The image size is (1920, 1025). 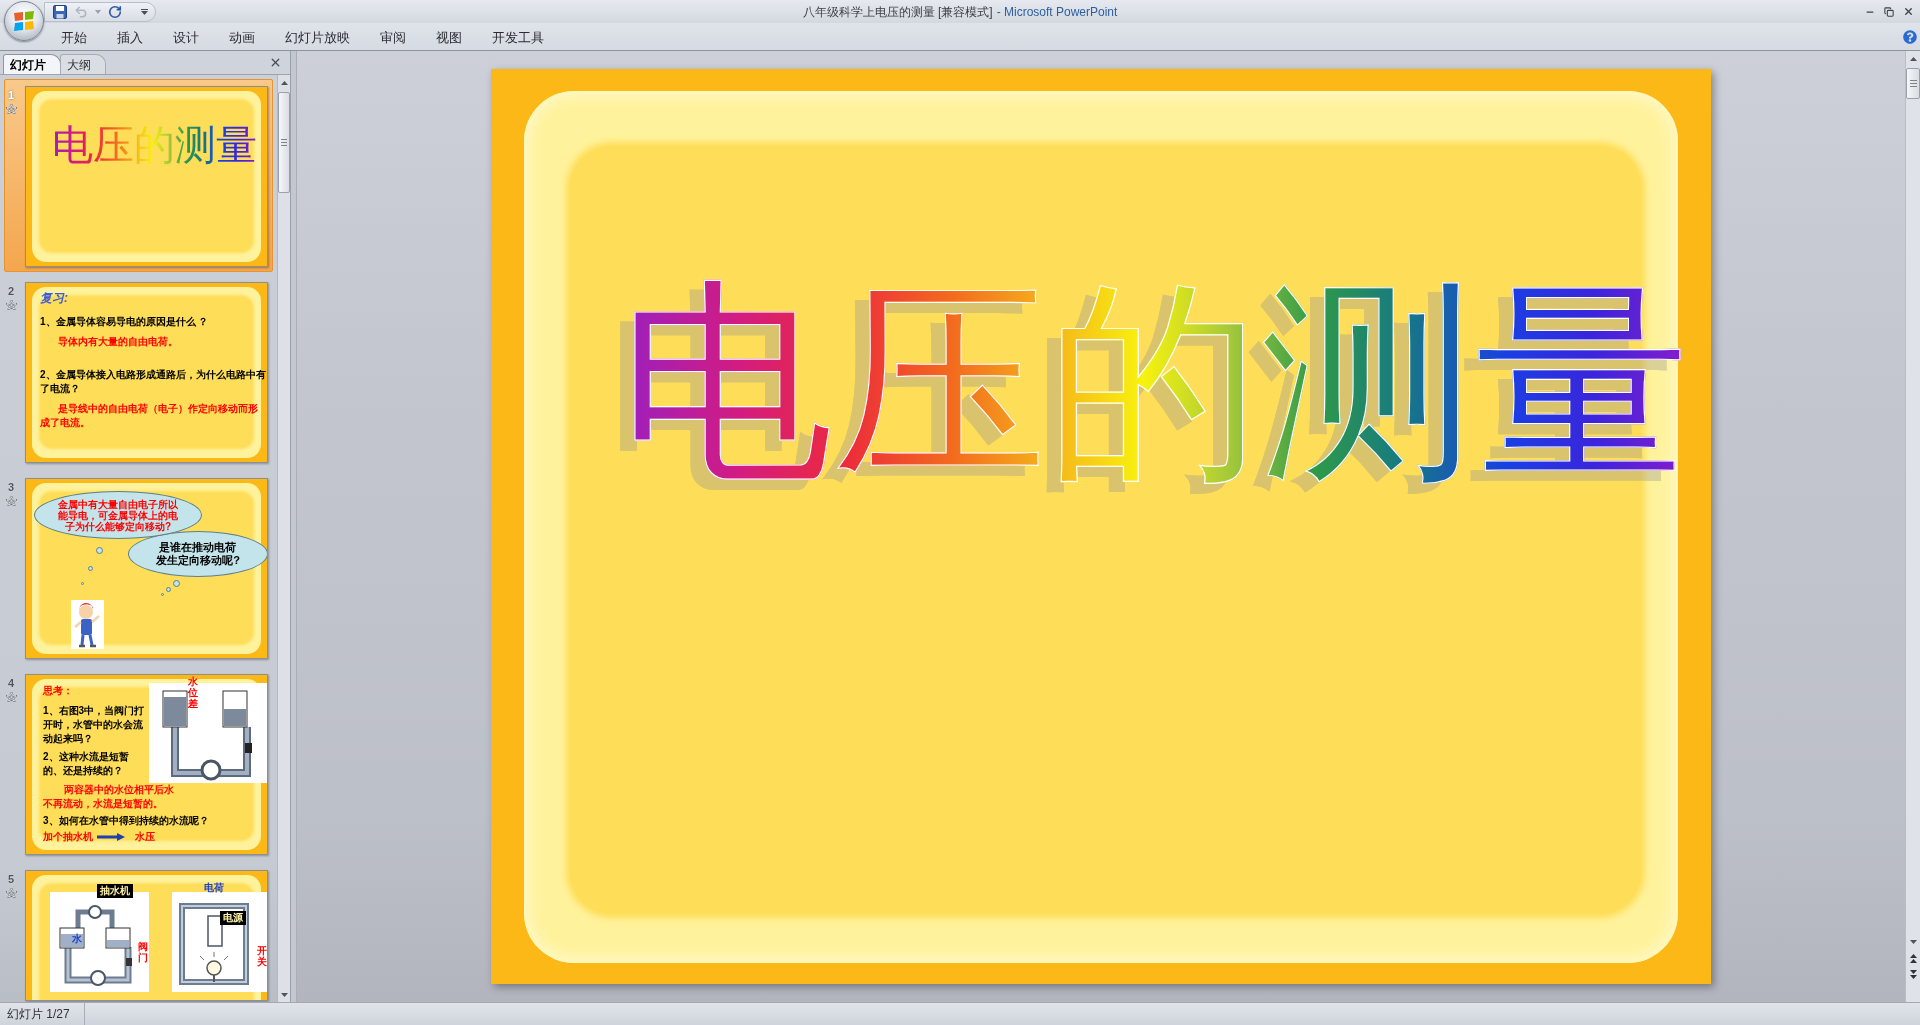 I want to click on answer-text: 是导线中的自由电荷（电子）作定向移动而形成了电流。, so click(x=149, y=416).